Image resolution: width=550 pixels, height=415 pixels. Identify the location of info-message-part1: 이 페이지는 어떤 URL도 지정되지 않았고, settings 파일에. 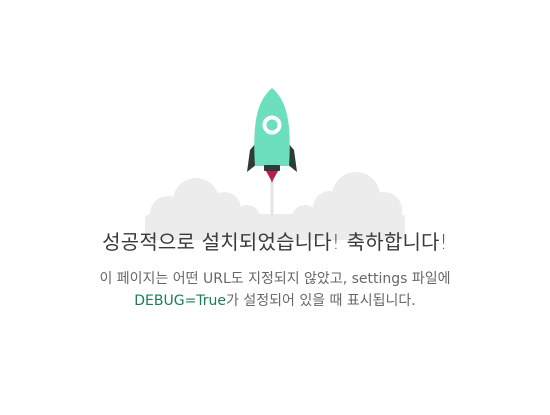
(275, 279).